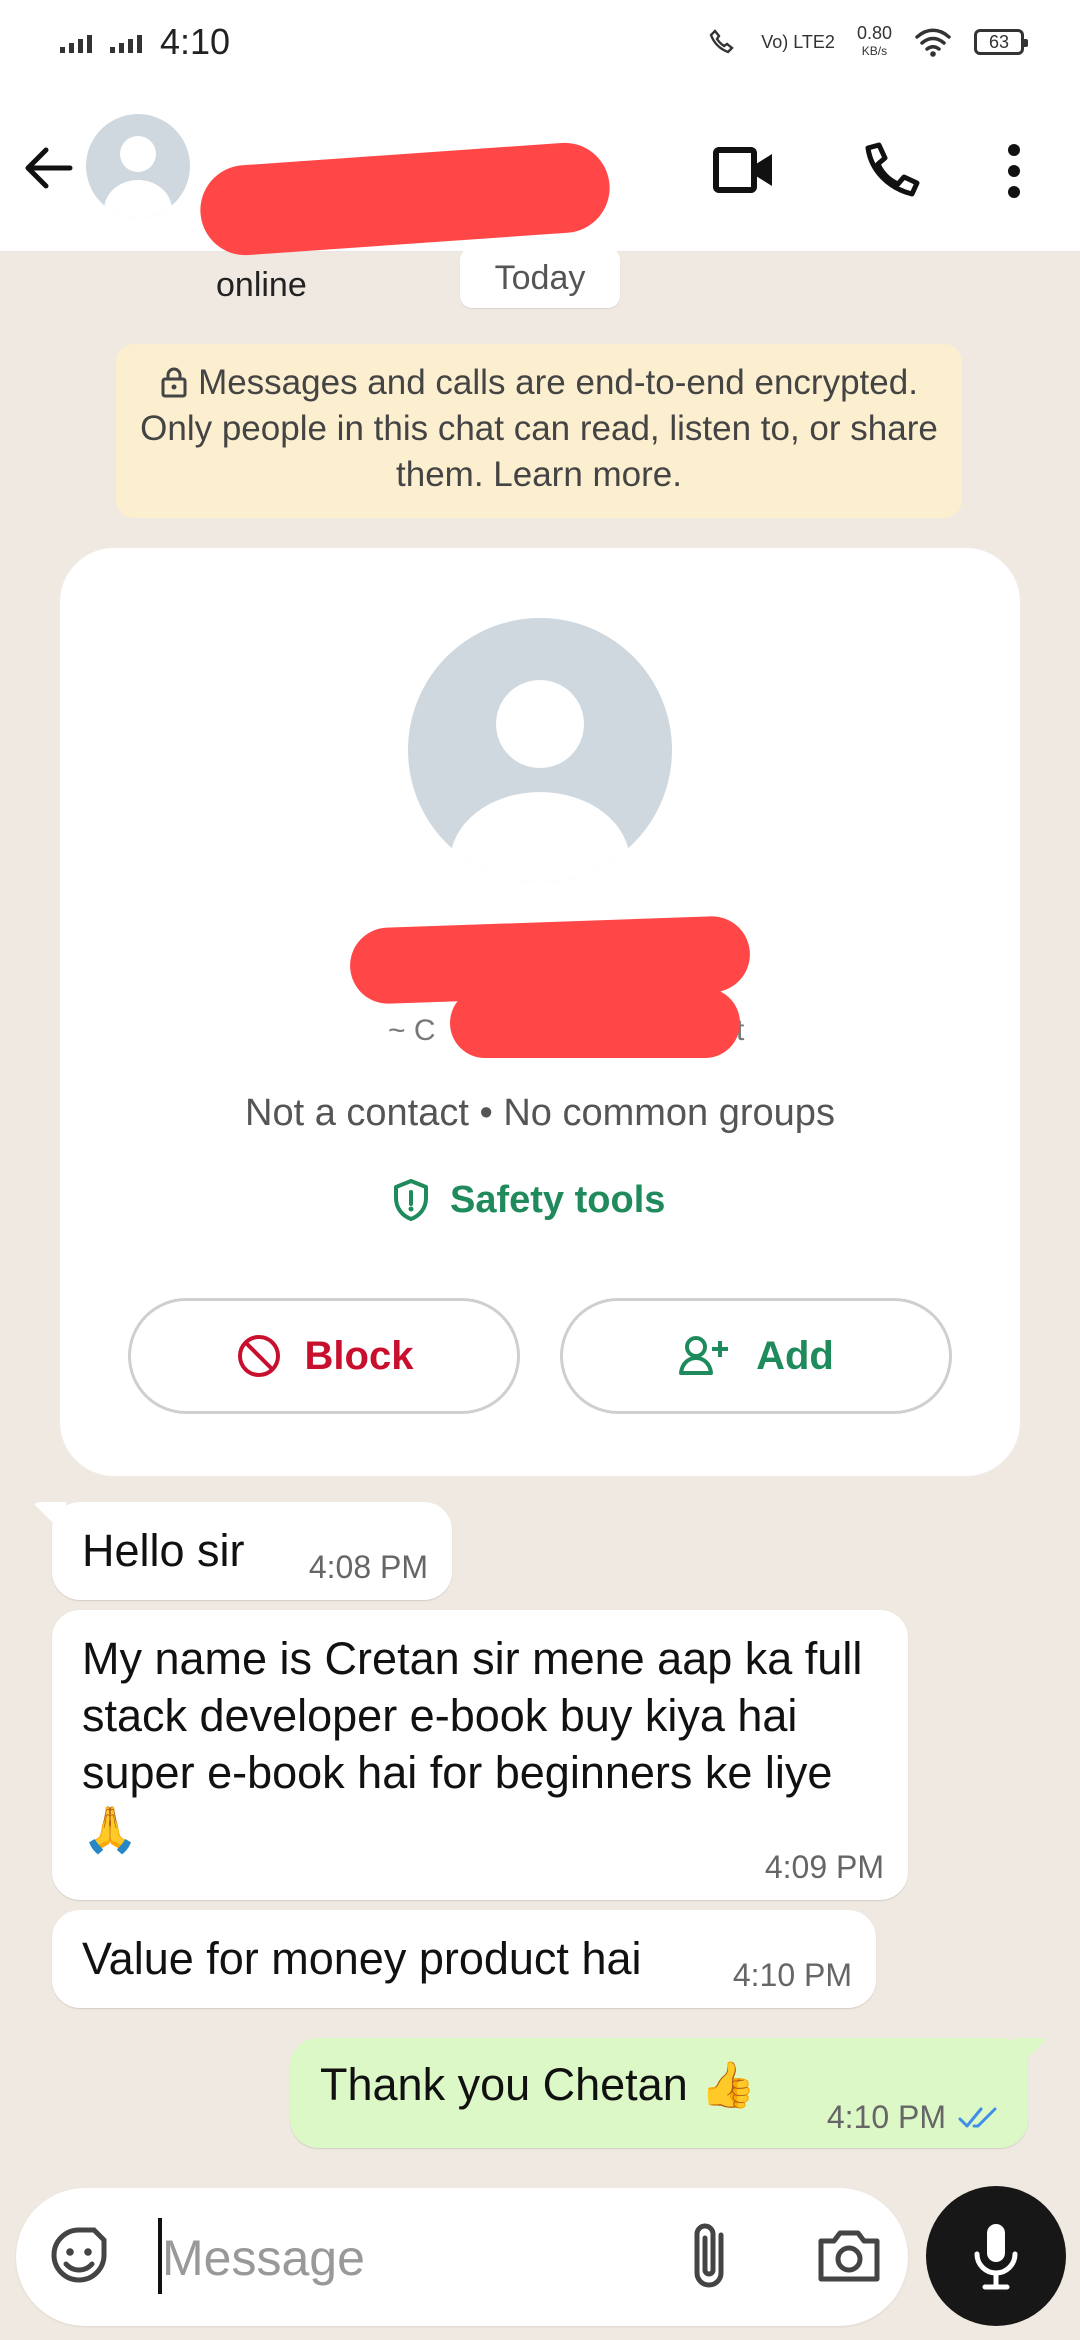 The height and width of the screenshot is (2340, 1080). I want to click on speed-indicator: 0.80 KB/s, so click(874, 40).